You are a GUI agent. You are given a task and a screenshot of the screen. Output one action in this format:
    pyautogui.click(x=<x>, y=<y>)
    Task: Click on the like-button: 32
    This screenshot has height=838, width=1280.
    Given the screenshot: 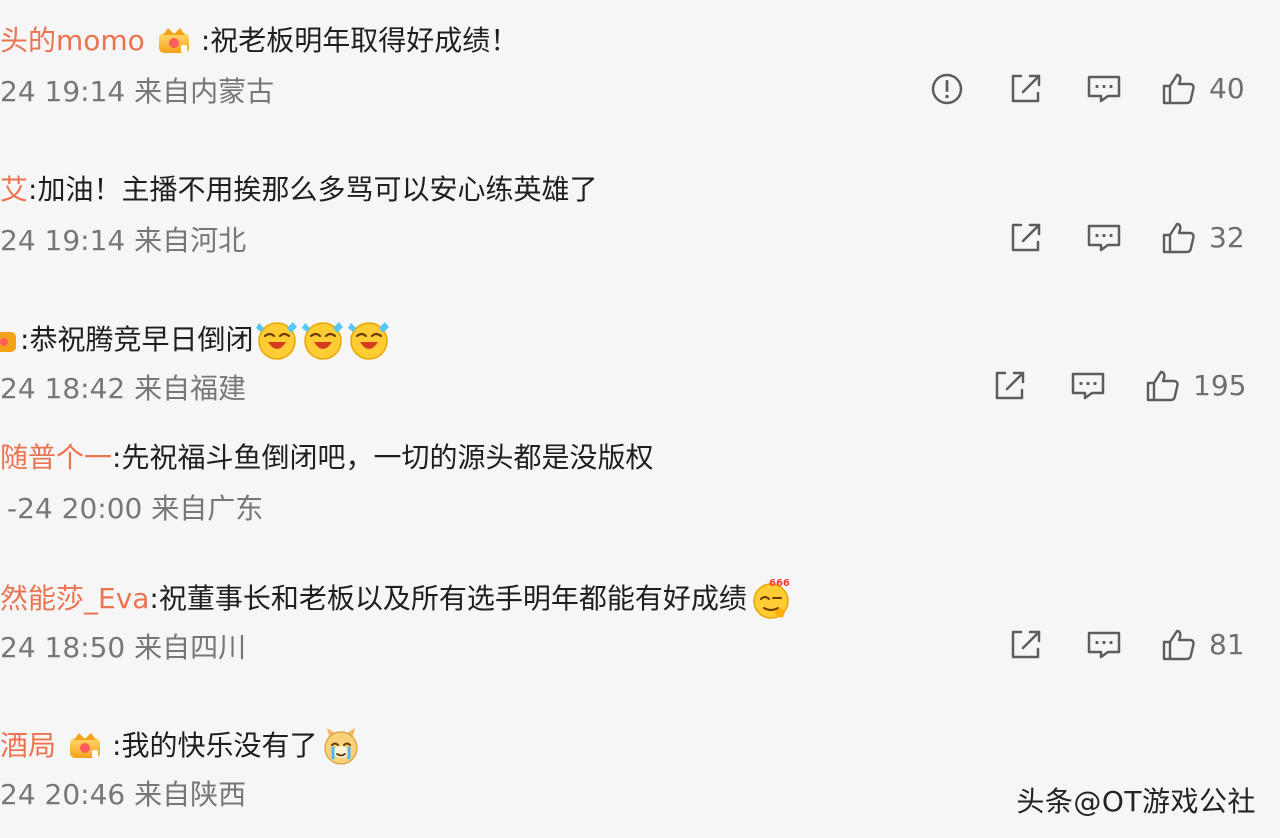 What is the action you would take?
    pyautogui.click(x=1203, y=238)
    